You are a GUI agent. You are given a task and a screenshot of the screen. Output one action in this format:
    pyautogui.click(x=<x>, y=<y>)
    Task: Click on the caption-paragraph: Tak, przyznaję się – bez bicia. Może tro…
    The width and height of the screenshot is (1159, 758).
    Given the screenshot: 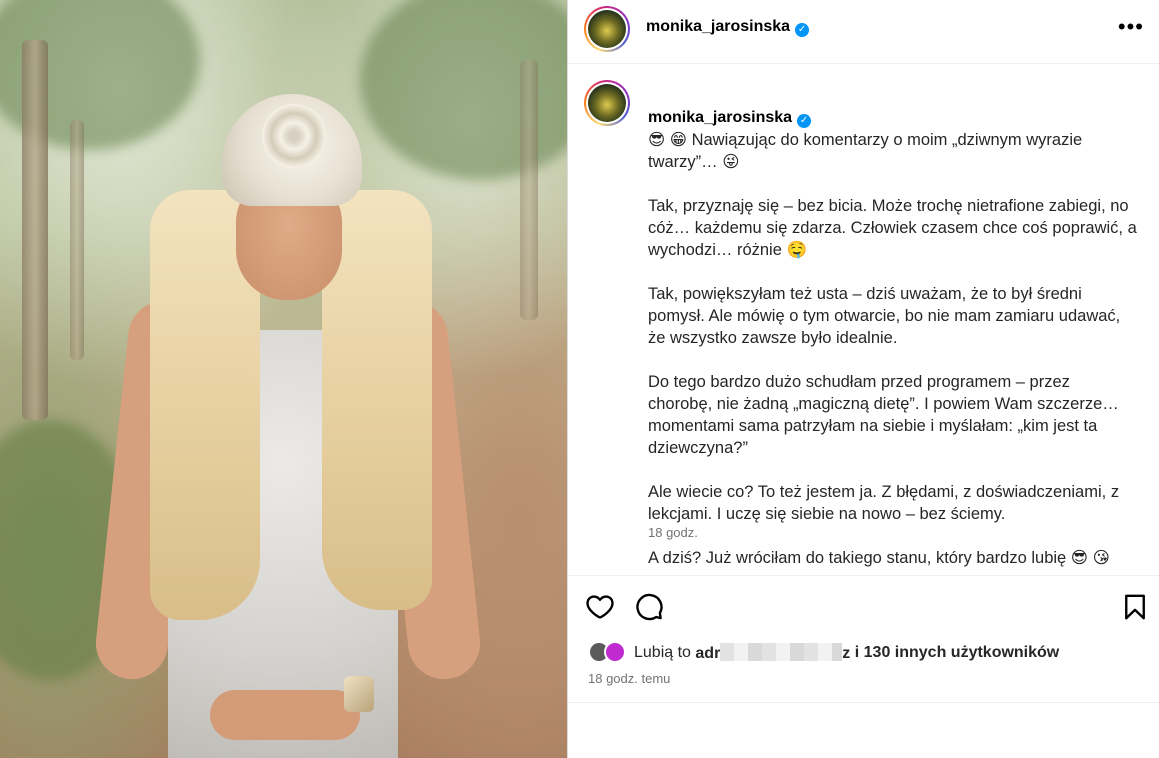 What is the action you would take?
    pyautogui.click(x=892, y=228)
    